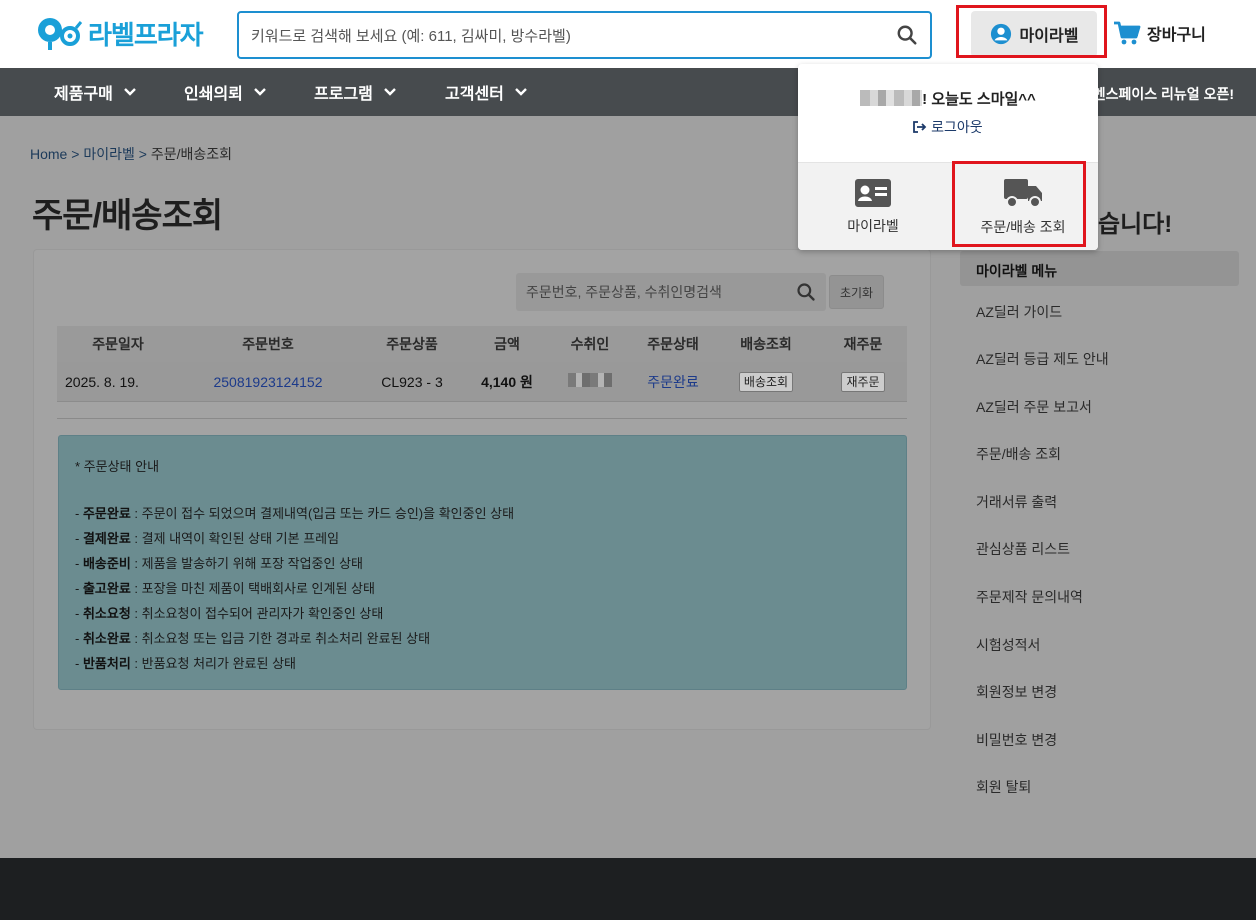  Describe the element at coordinates (1019, 312) in the screenshot. I see `sidebar-item-dealer-guide: AZ딜러 가이드` at that location.